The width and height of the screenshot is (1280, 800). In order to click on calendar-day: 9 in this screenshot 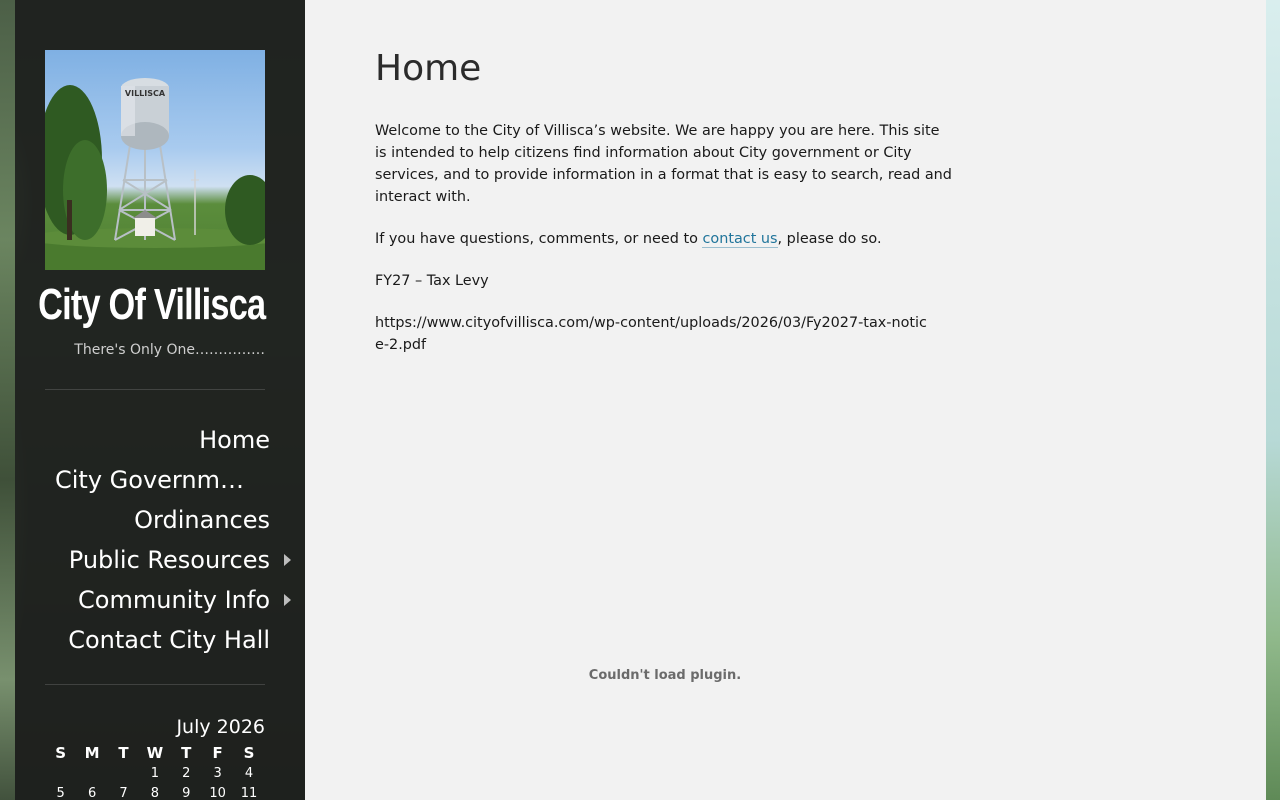, I will do `click(186, 793)`.